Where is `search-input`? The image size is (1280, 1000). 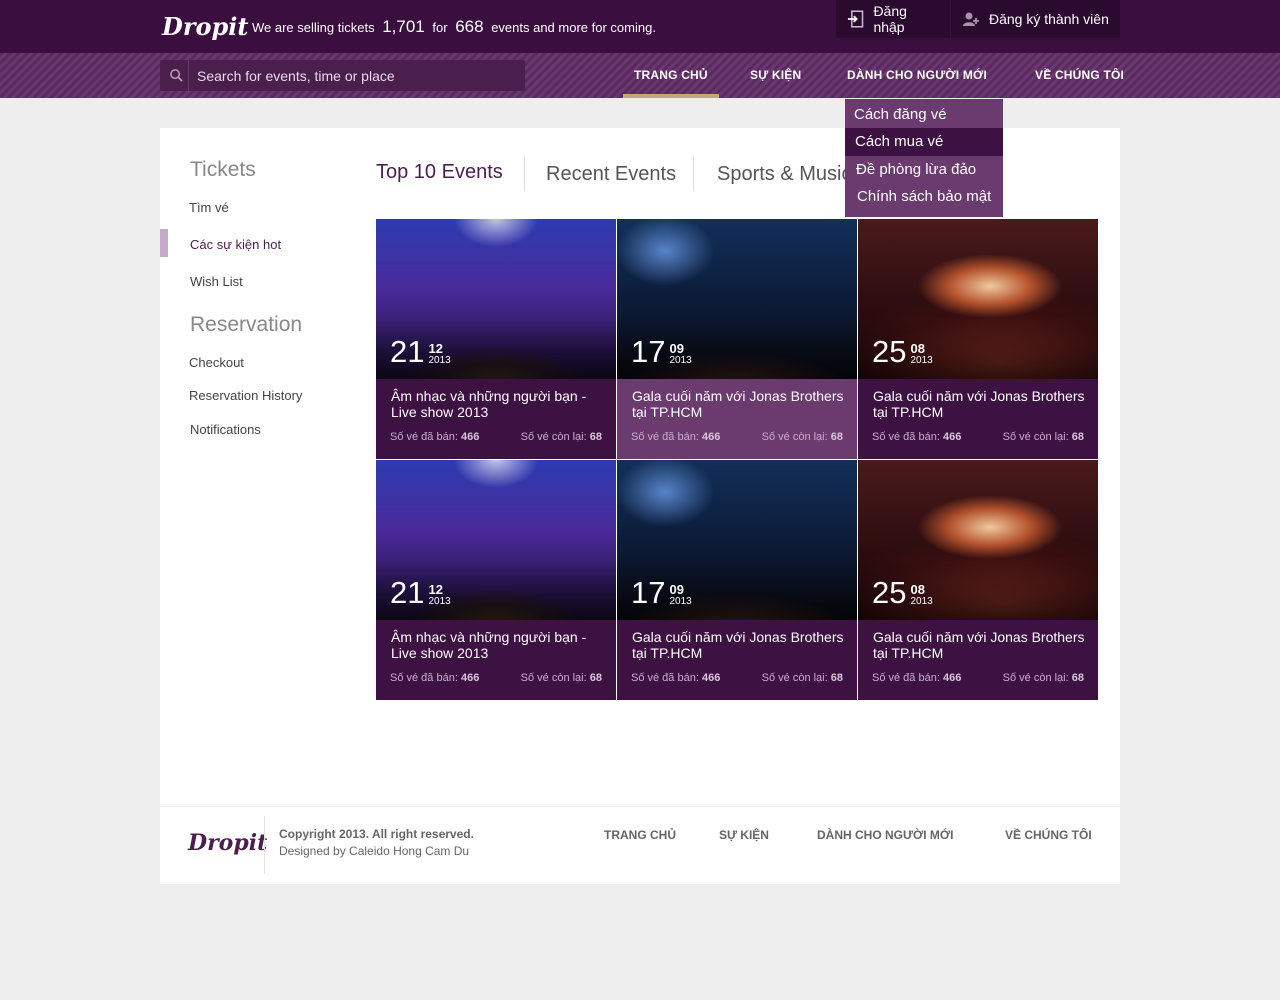
search-input is located at coordinates (353, 75).